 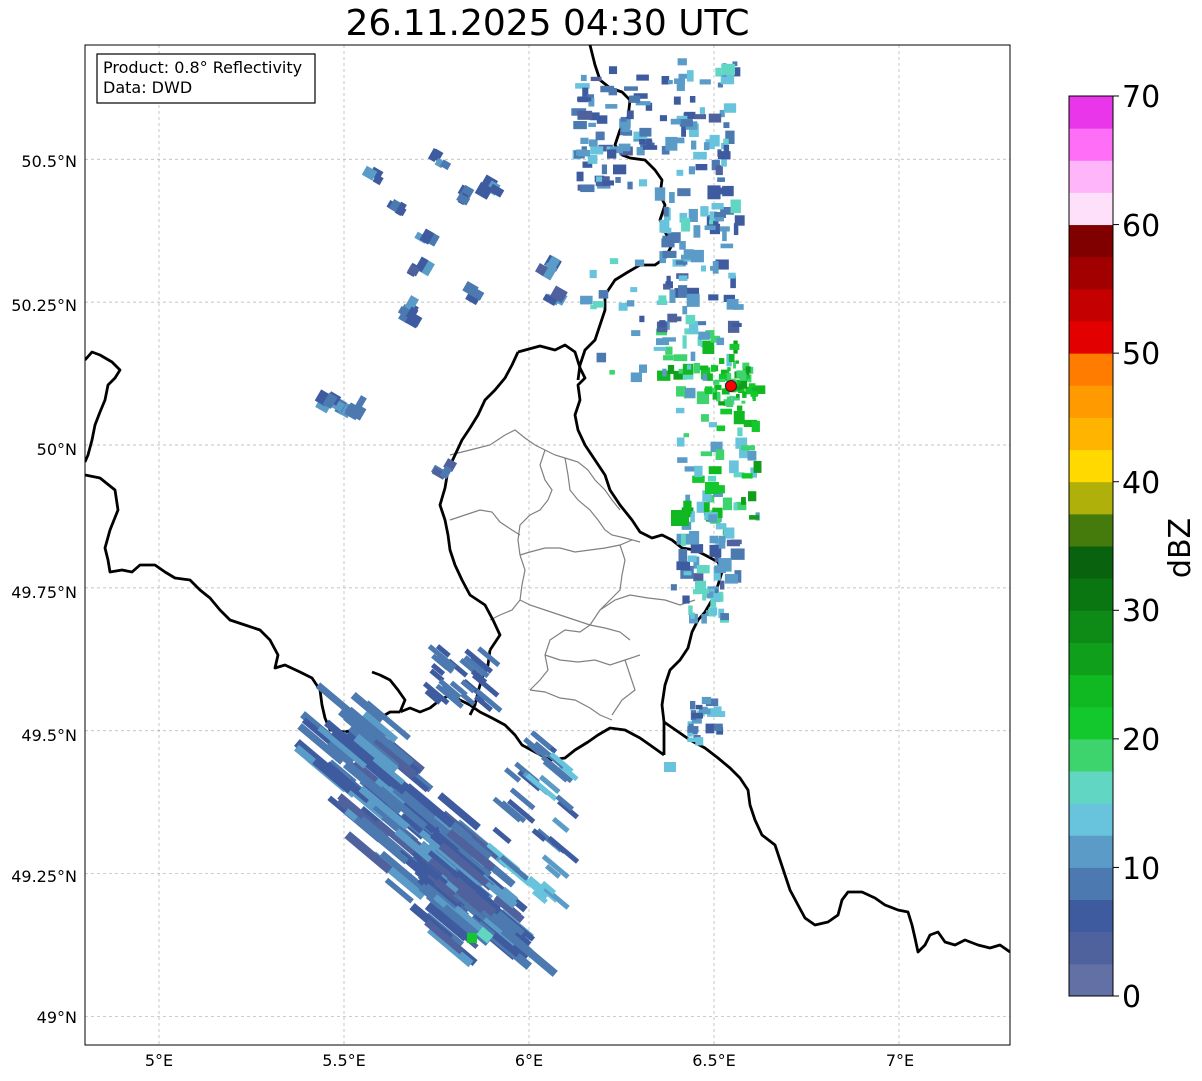 What do you see at coordinates (57, 449) in the screenshot?
I see `y-tick-label: 50°N` at bounding box center [57, 449].